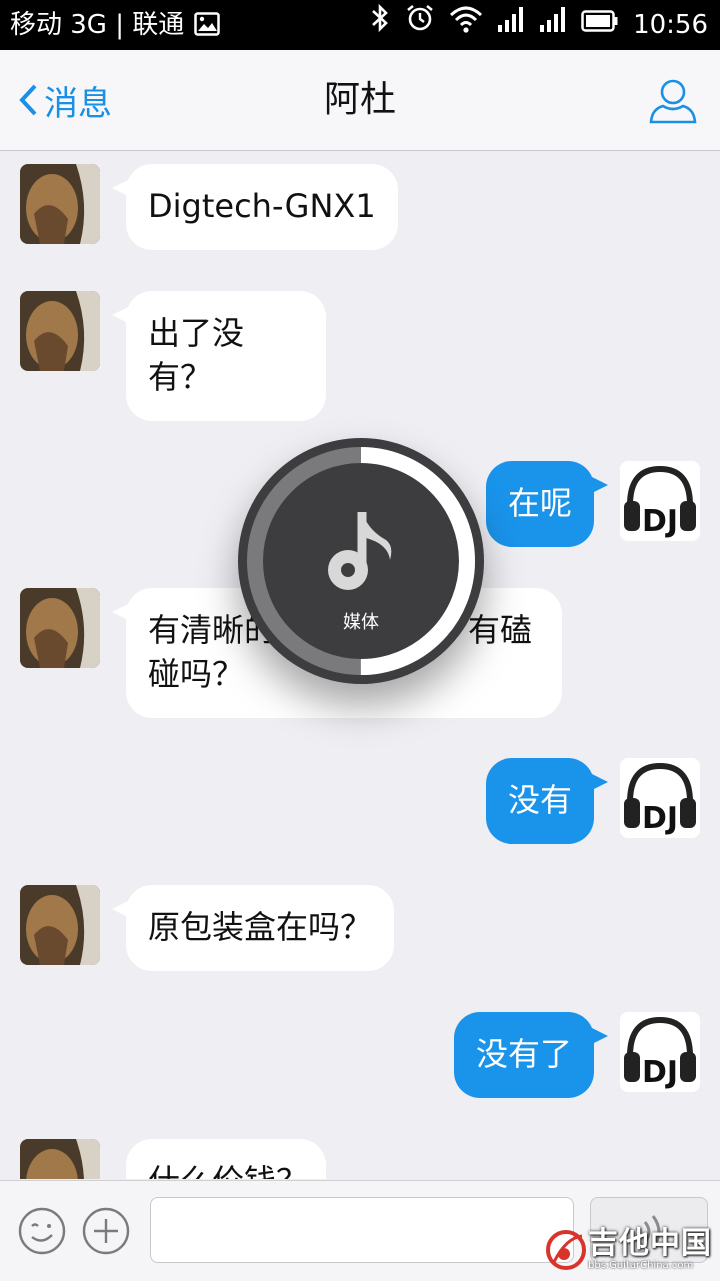 The width and height of the screenshot is (720, 1281). Describe the element at coordinates (600, 25) in the screenshot. I see `battery-icon` at that location.